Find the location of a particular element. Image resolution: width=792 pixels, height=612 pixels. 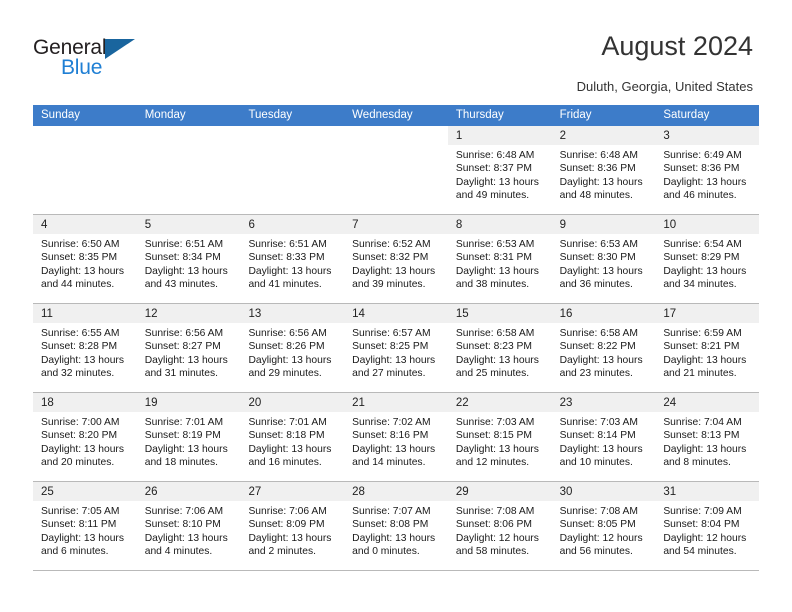

day-number: 13 is located at coordinates (255, 314).